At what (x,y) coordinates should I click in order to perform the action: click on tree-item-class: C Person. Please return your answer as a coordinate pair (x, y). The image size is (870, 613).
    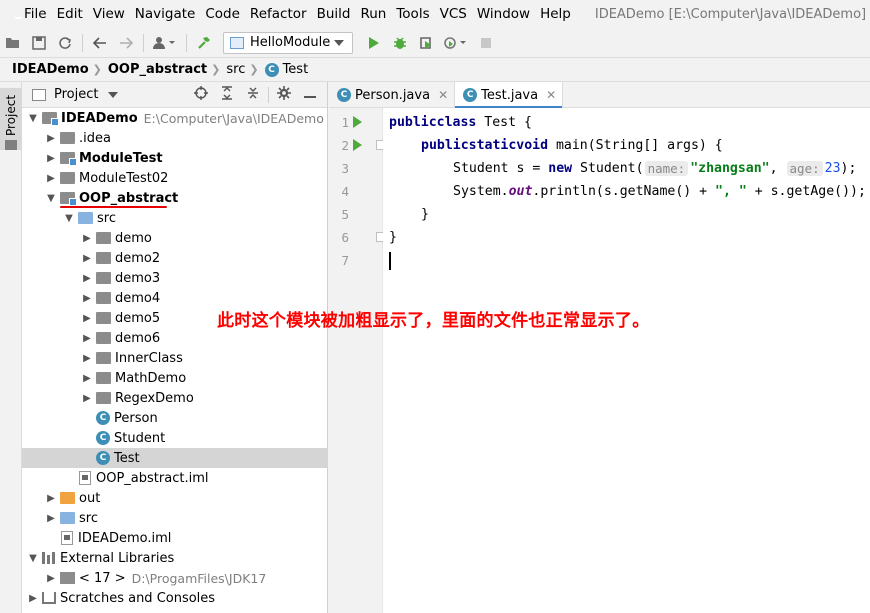
    Looking at the image, I should click on (175, 418).